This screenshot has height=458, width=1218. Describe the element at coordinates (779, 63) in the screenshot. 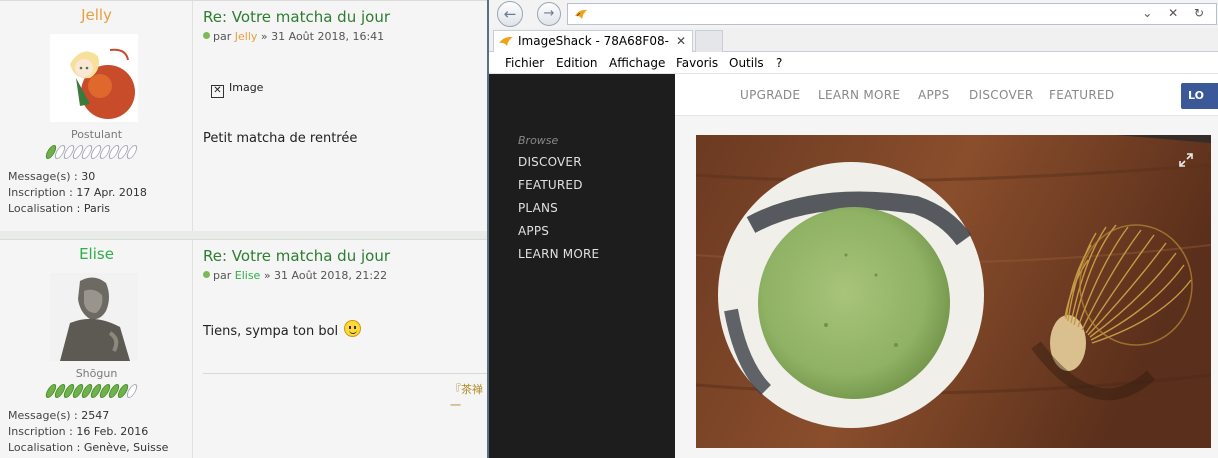

I see `menu-help: ?` at that location.